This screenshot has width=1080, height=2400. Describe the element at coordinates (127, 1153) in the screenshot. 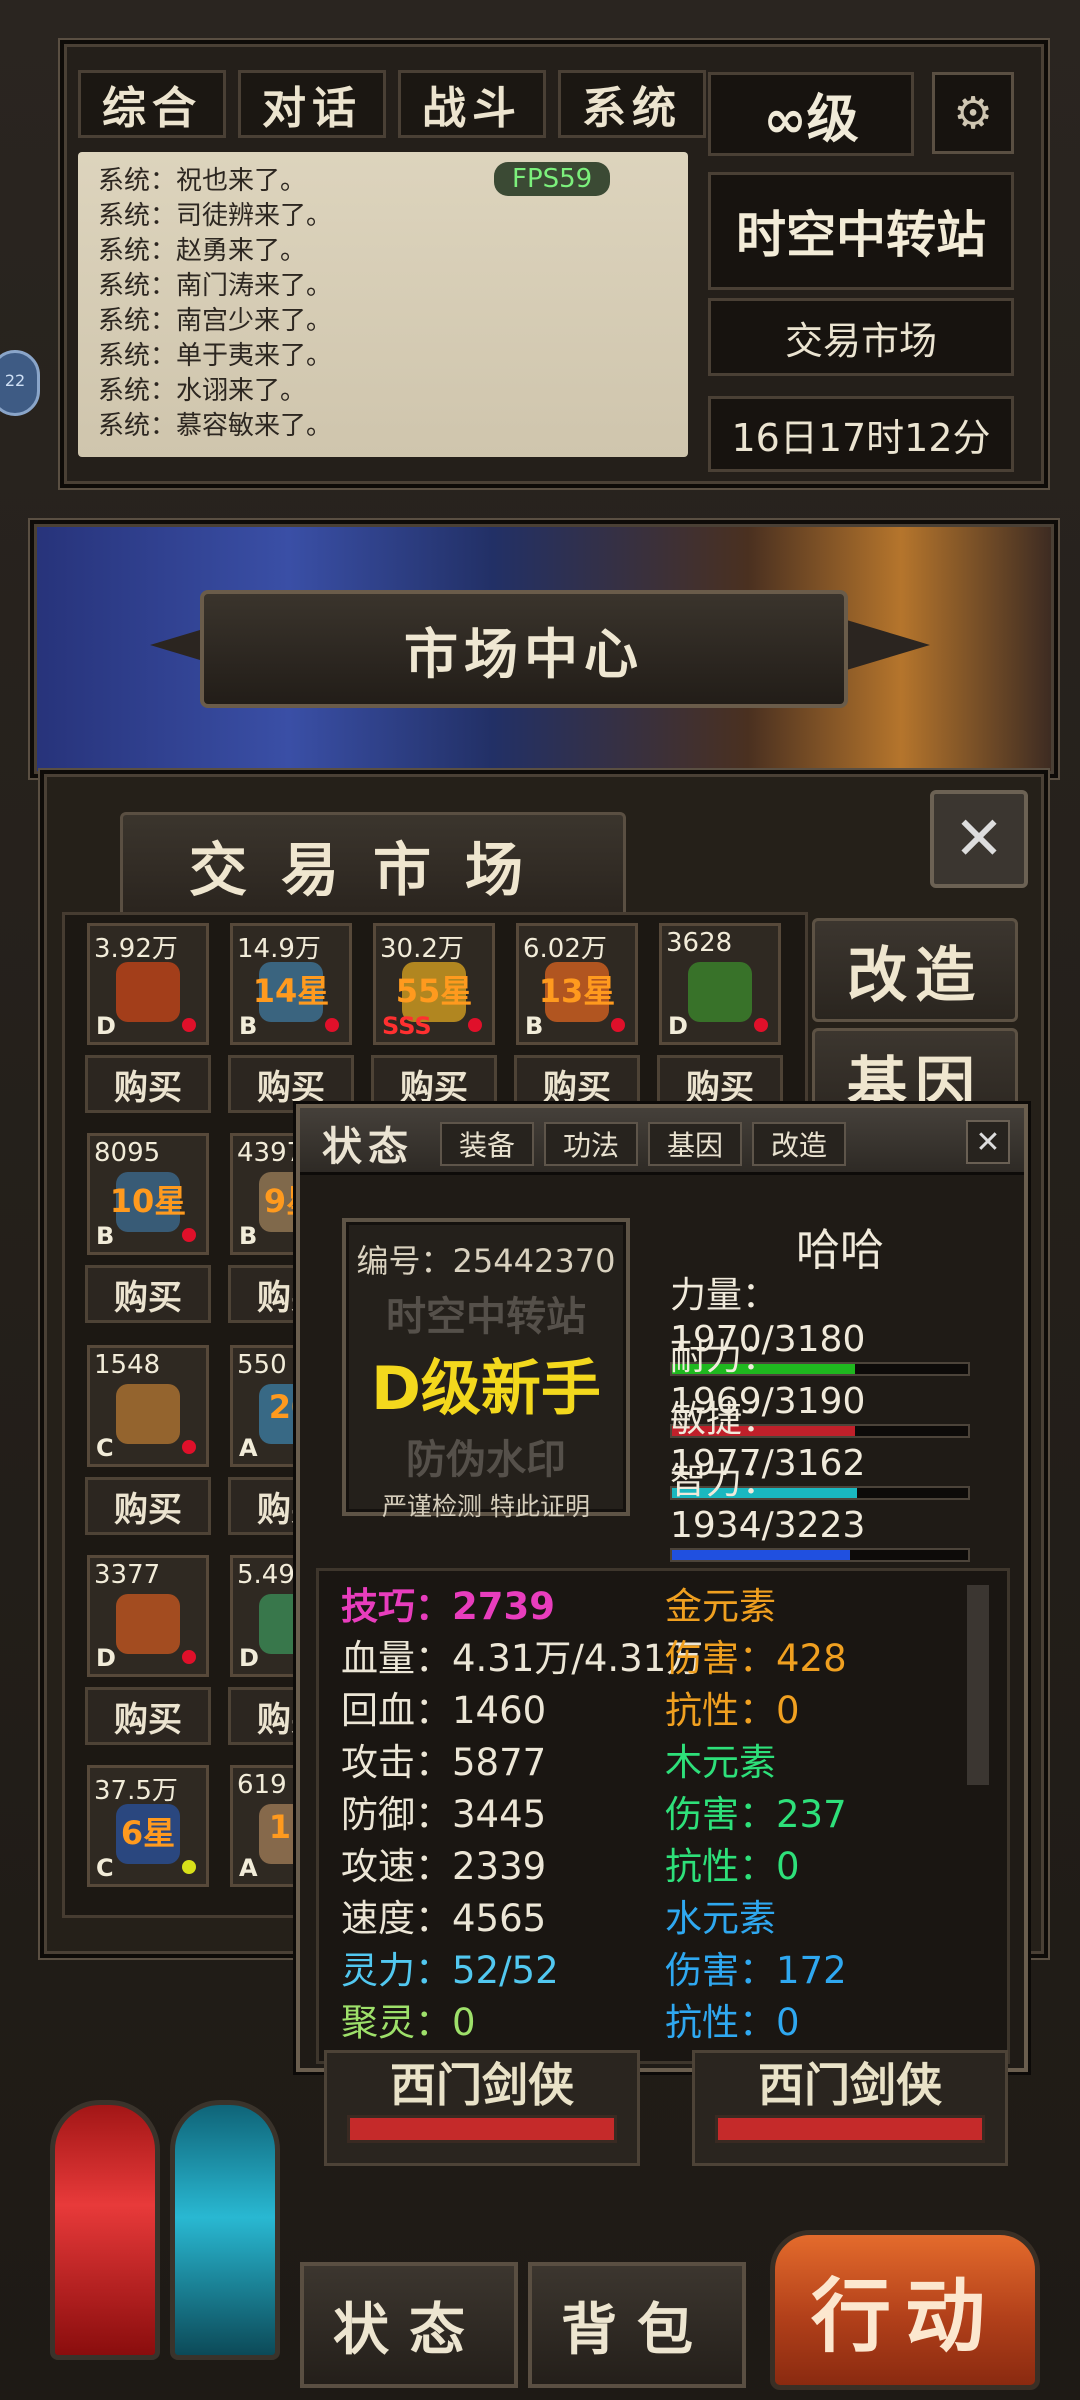

I see `item-price: 8095` at that location.